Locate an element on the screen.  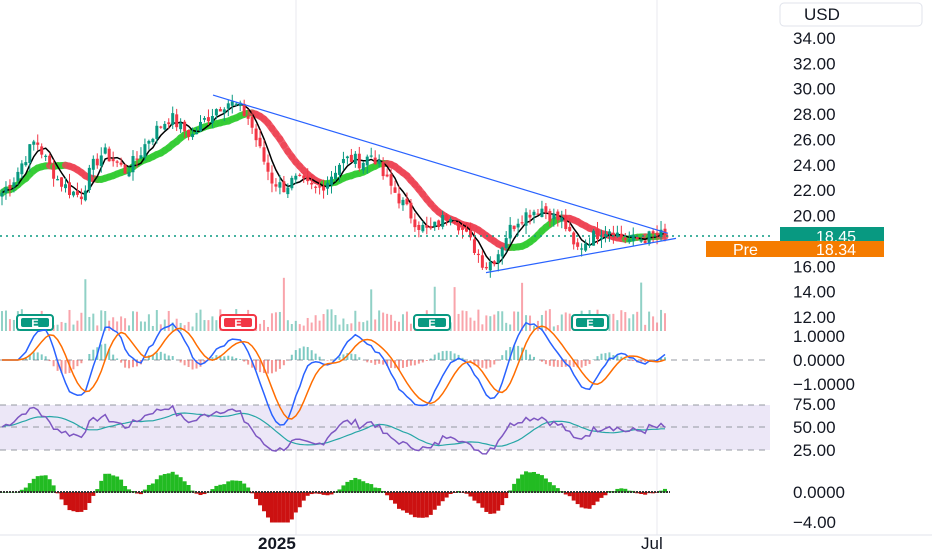
price-tick-label: 26.00 is located at coordinates (814, 139).